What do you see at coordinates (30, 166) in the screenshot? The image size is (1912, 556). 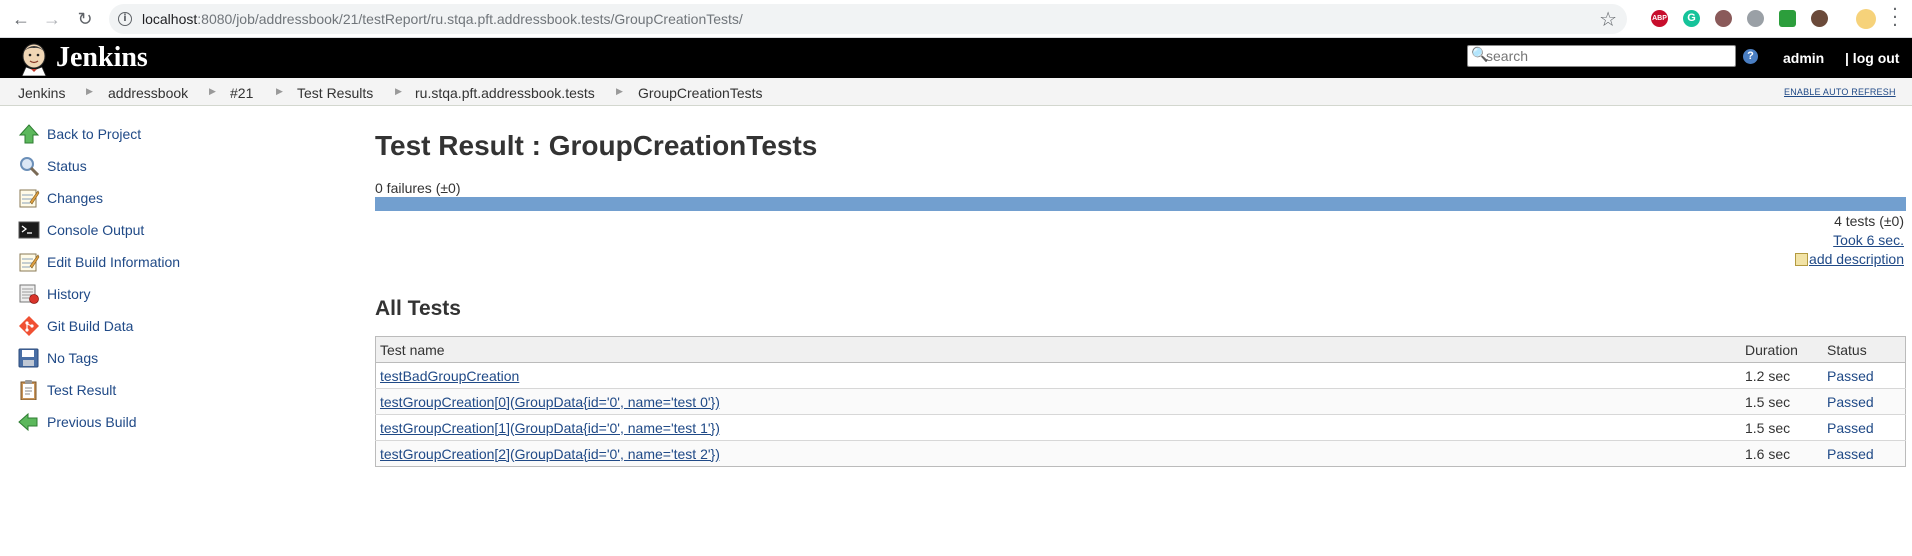 I see `magnifier-icon` at bounding box center [30, 166].